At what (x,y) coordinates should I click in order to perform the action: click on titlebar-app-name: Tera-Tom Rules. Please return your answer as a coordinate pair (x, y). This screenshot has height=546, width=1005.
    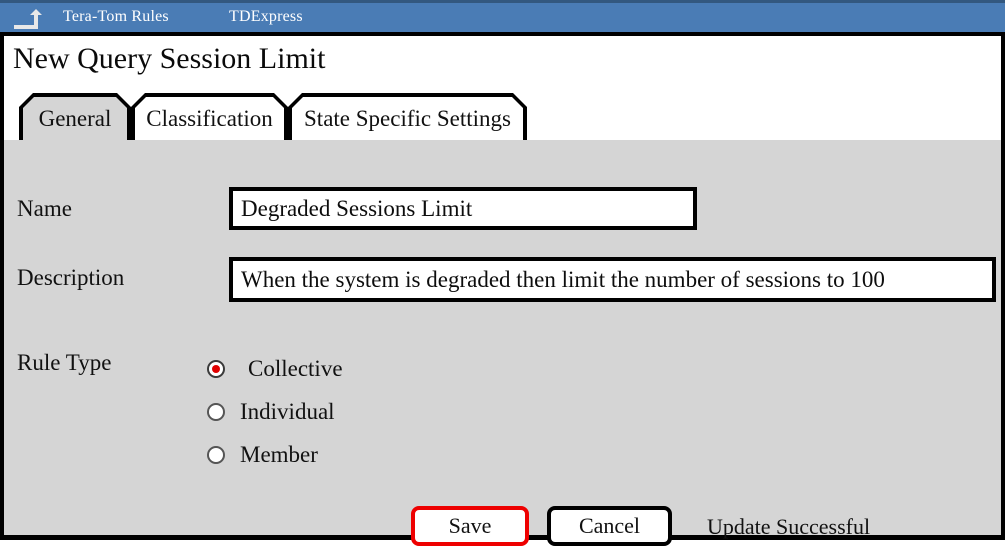
    Looking at the image, I should click on (116, 16).